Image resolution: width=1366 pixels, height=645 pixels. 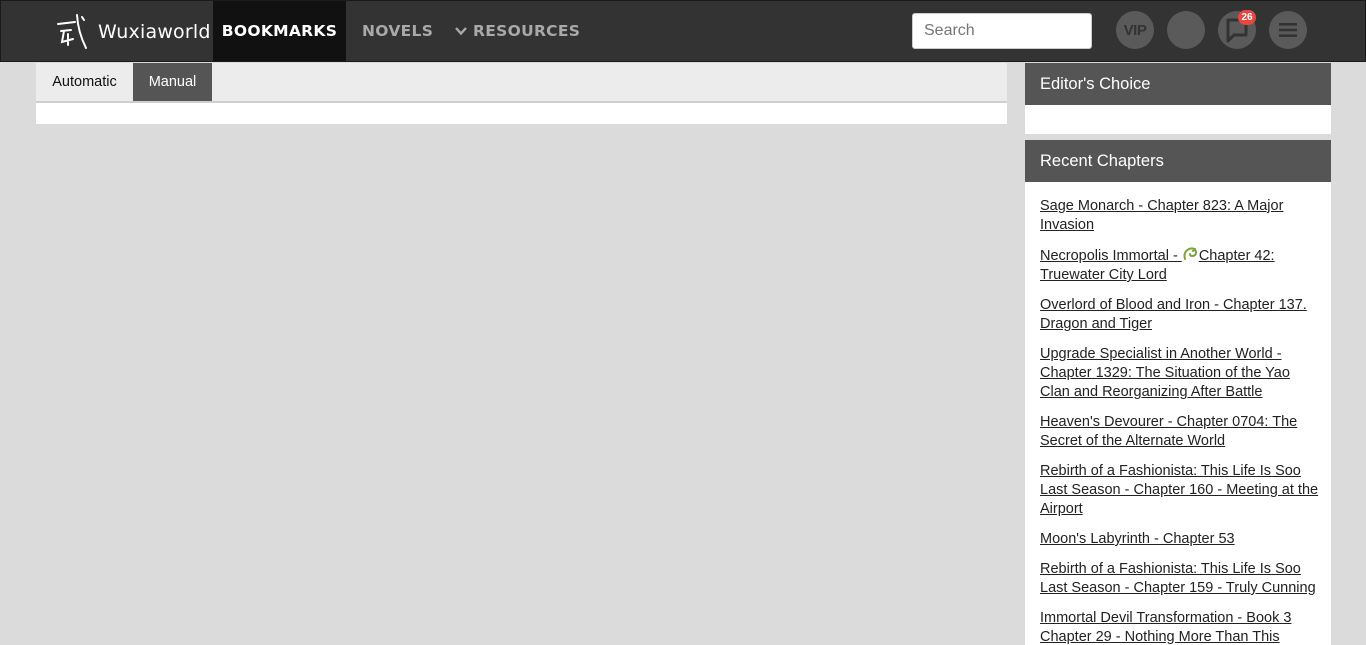 What do you see at coordinates (84, 82) in the screenshot?
I see `tab-automatic: Automatic` at bounding box center [84, 82].